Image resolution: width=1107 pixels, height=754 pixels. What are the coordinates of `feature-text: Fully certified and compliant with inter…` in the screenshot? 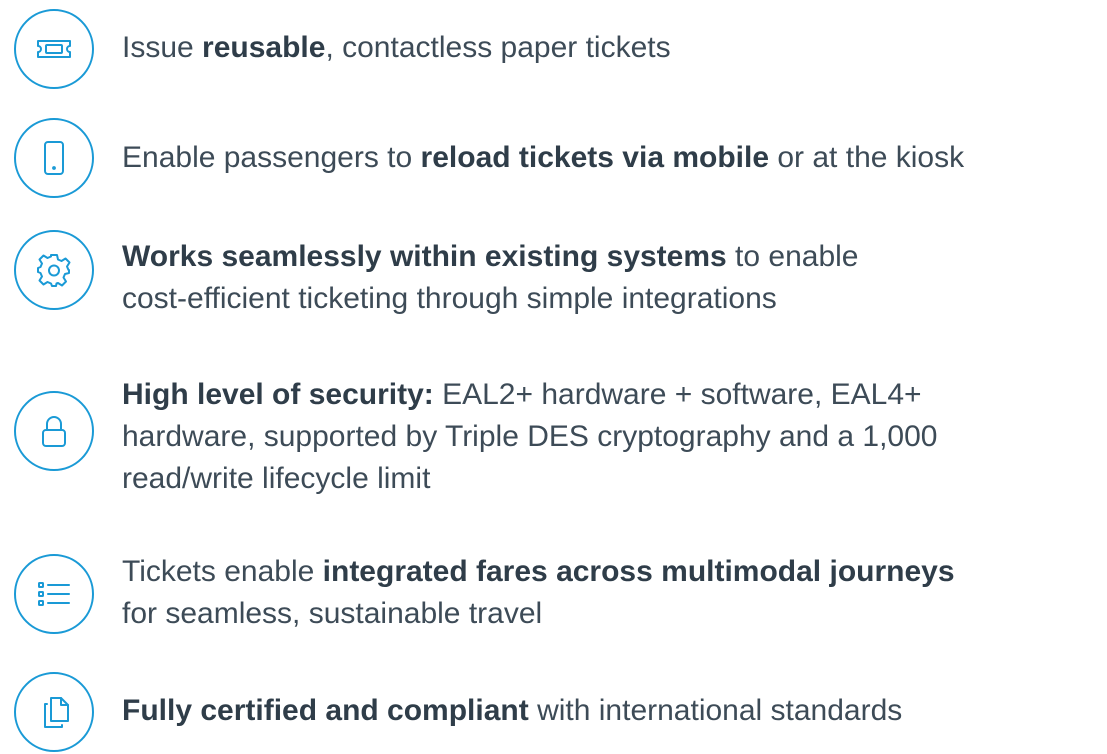 It's located at (612, 711).